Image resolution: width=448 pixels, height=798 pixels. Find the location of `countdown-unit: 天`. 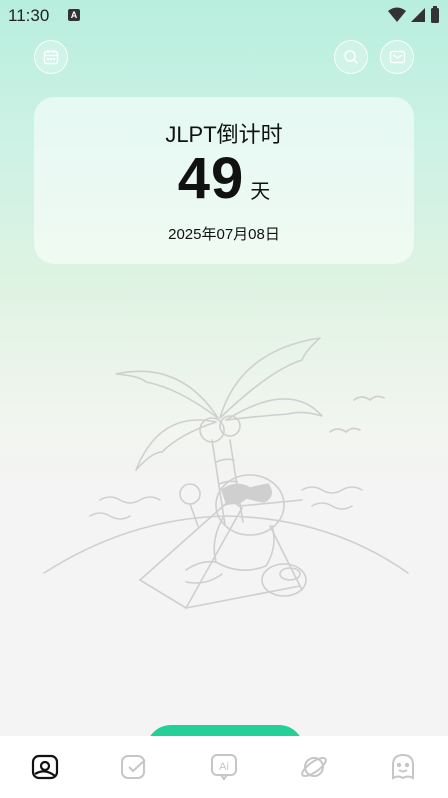

countdown-unit: 天 is located at coordinates (260, 192).